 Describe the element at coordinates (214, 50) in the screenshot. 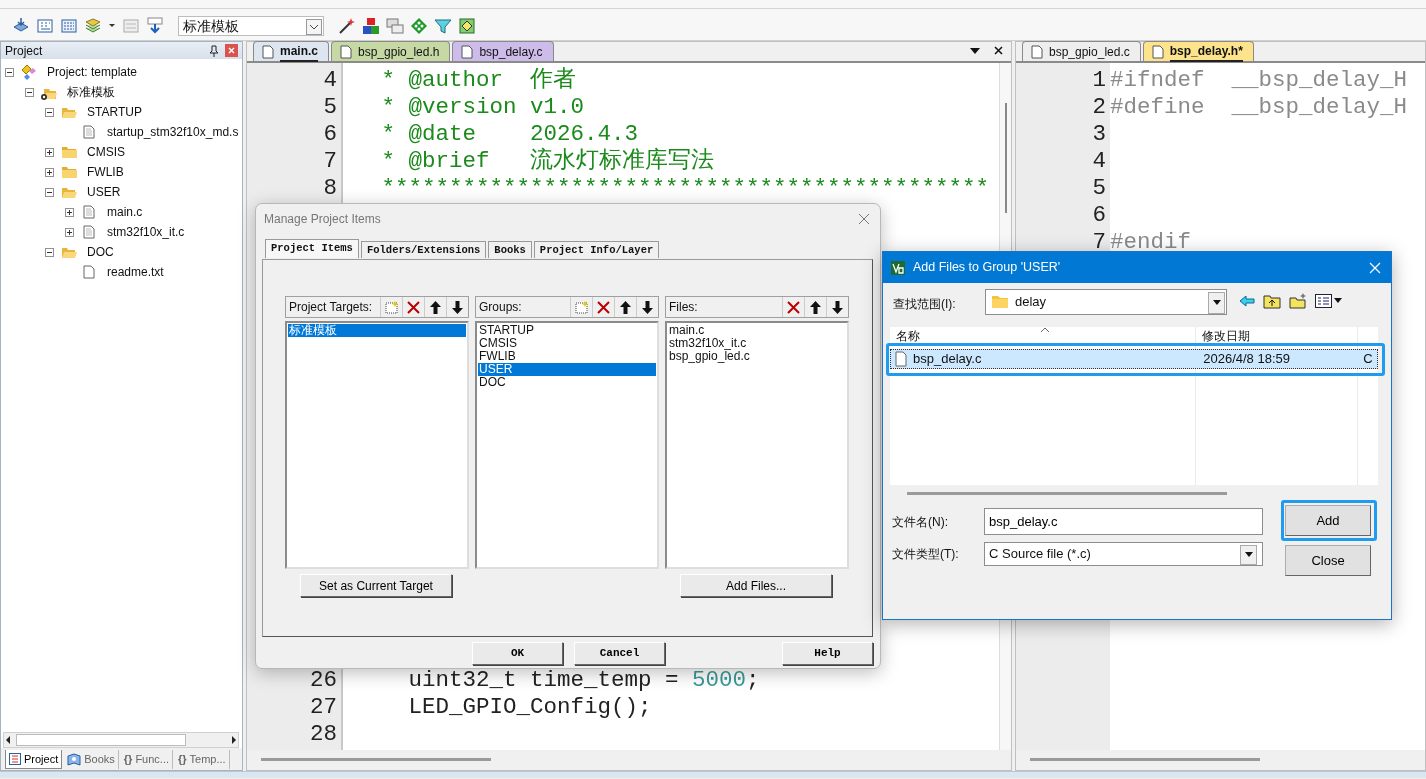

I see `pin-icon` at that location.